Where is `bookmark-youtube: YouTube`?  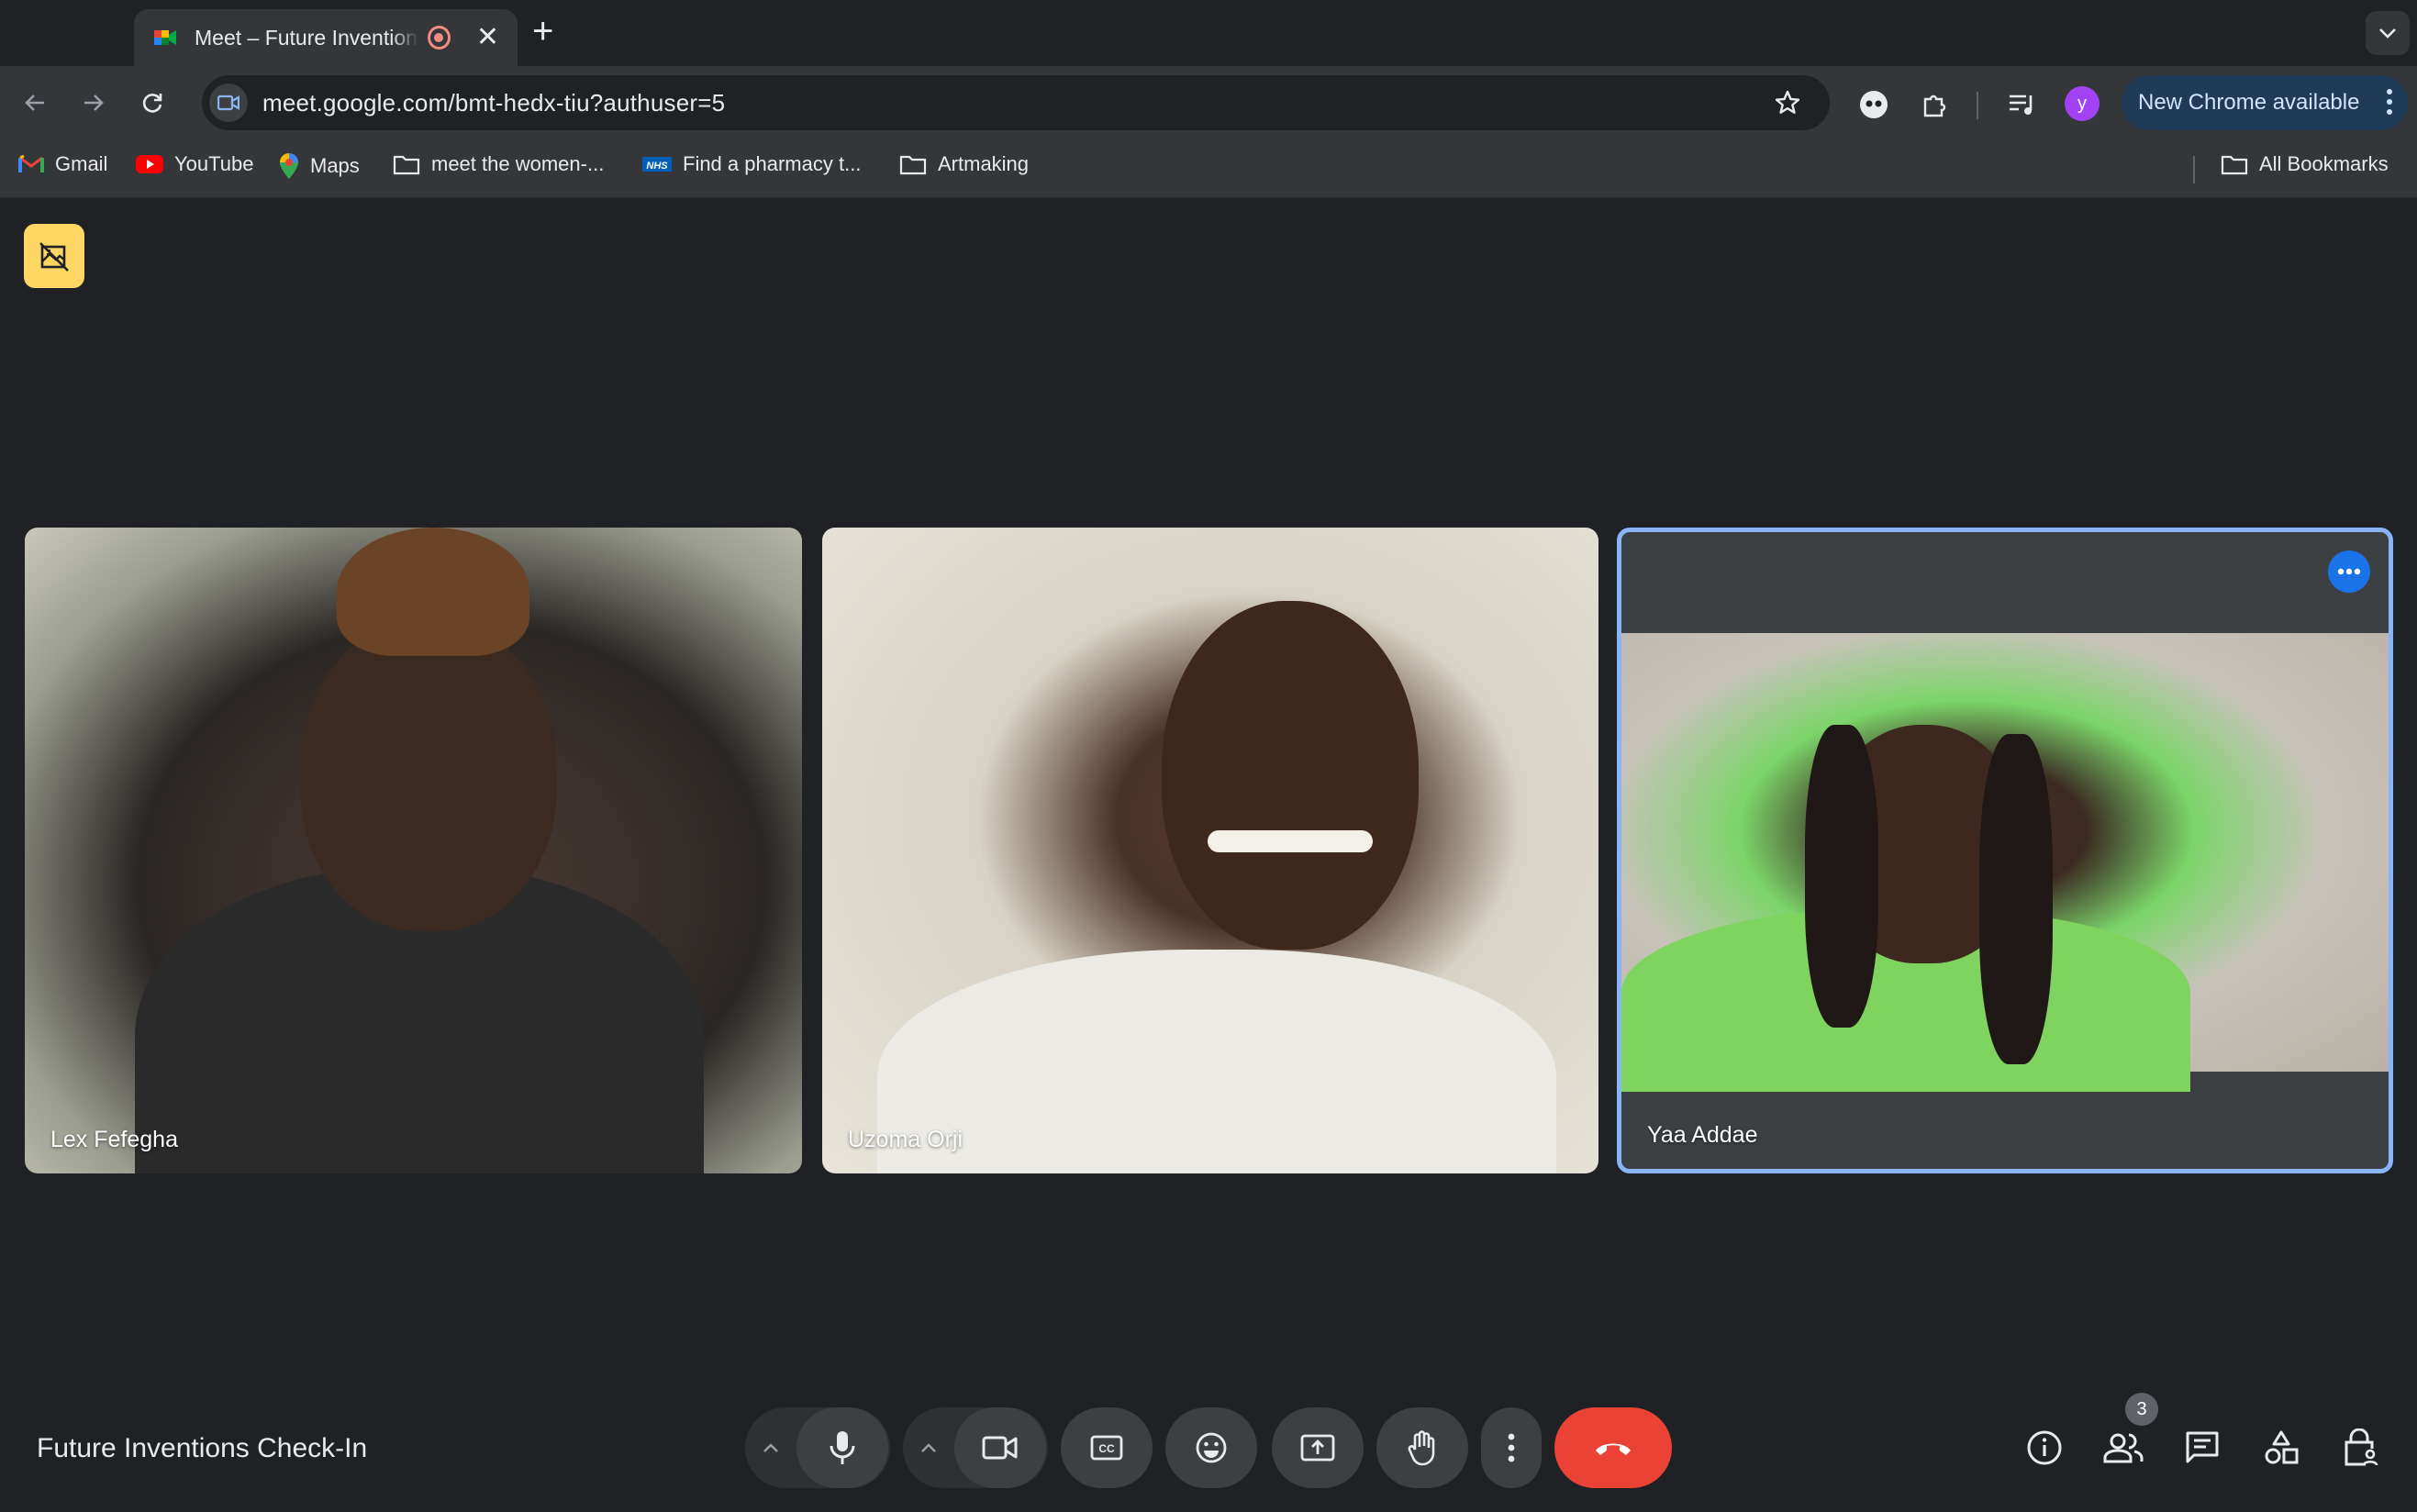
bookmark-youtube: YouTube is located at coordinates (194, 164).